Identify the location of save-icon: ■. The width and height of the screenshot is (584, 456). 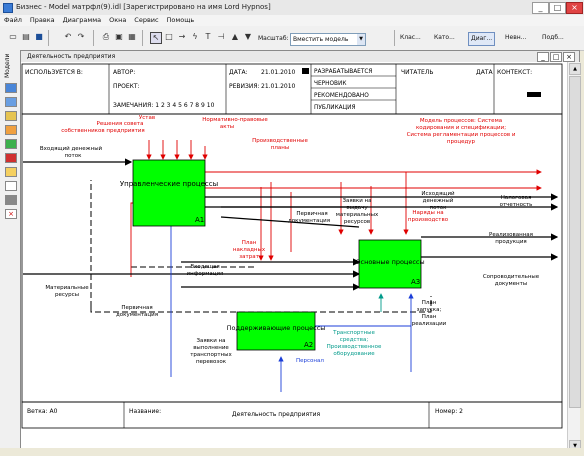
(39, 37).